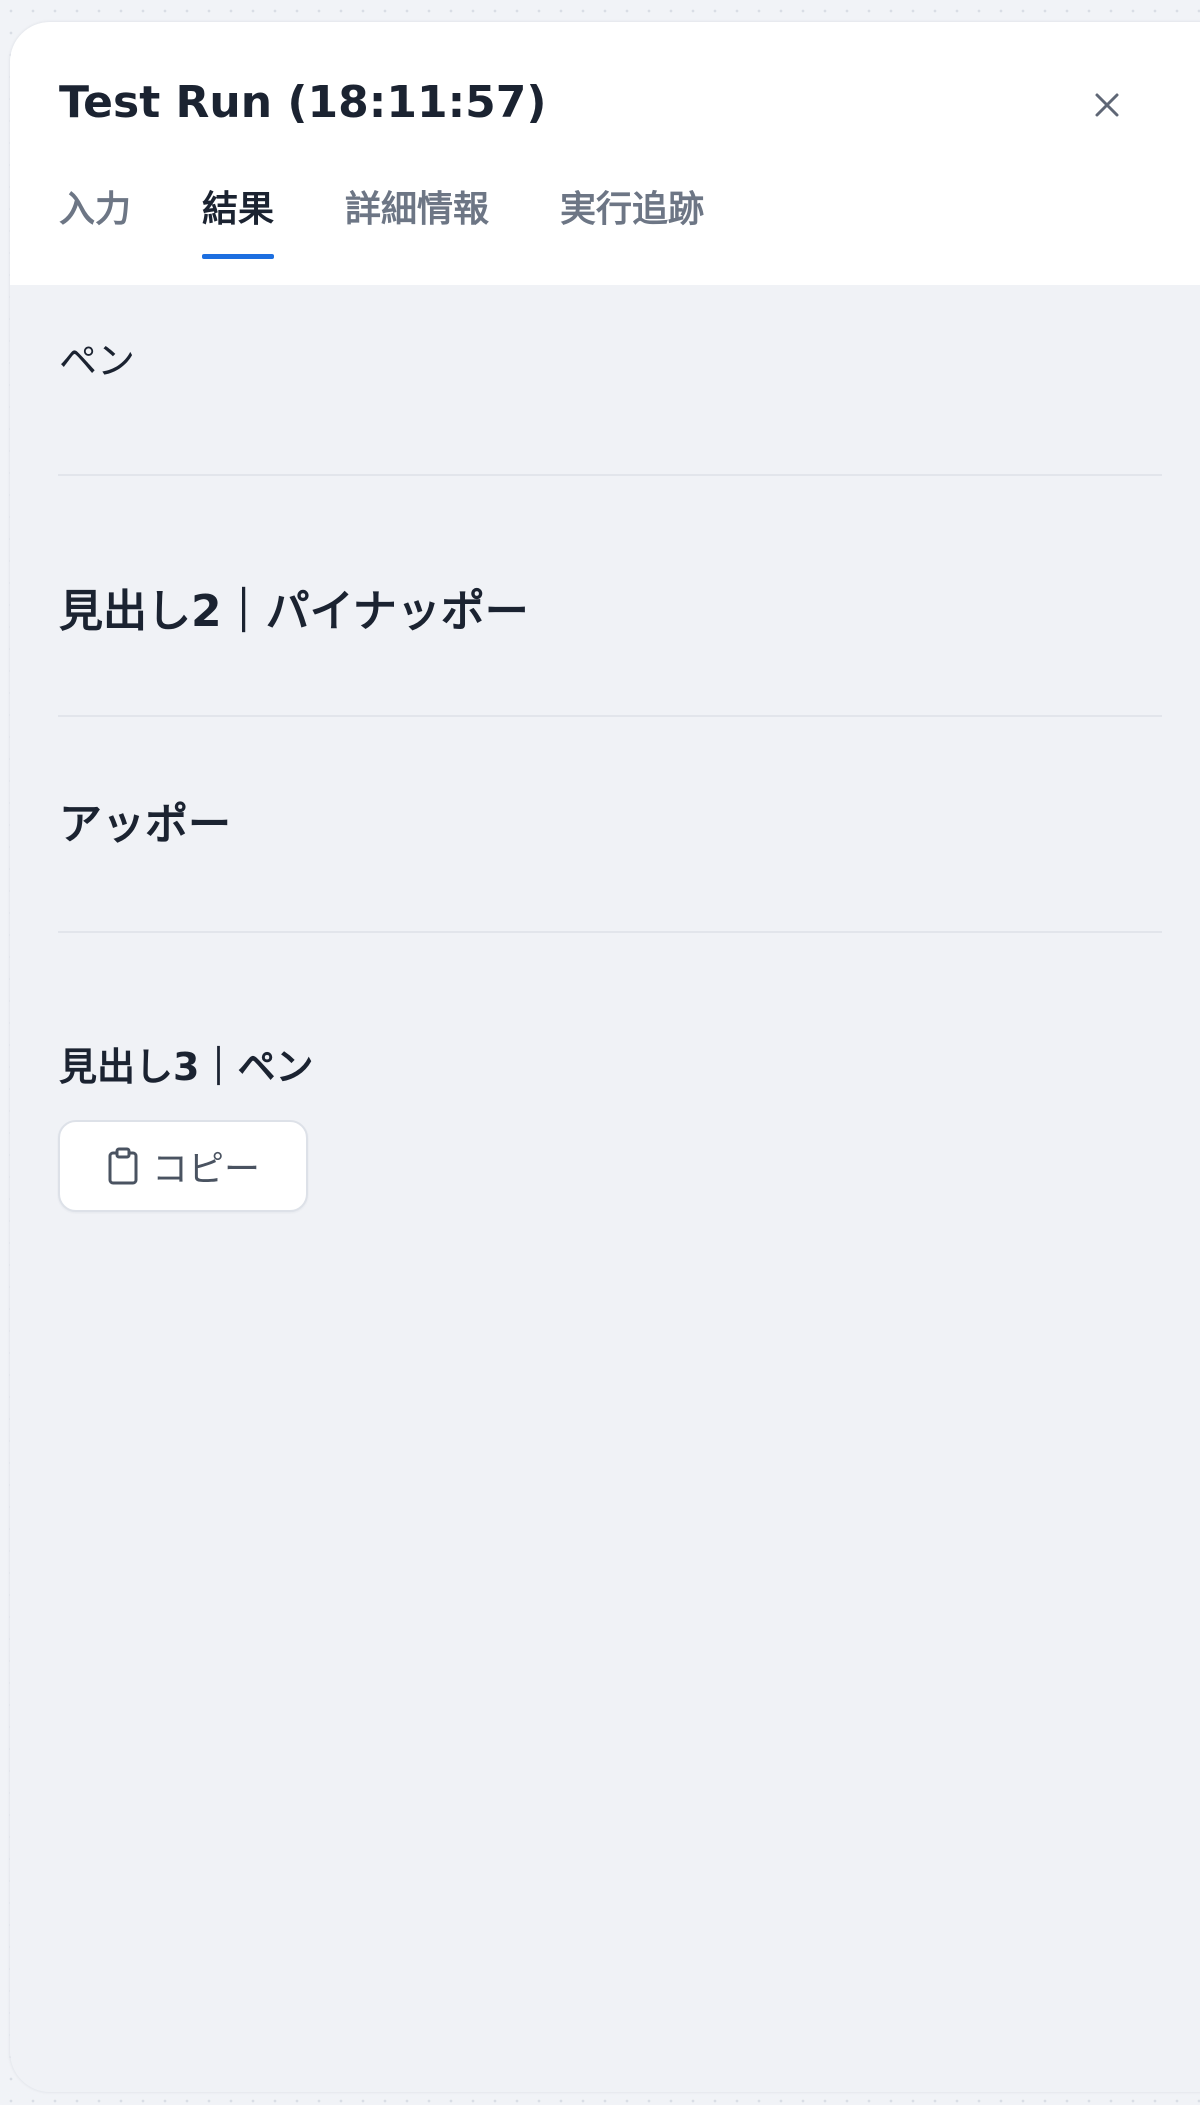 This screenshot has width=1200, height=2105. I want to click on result-paragraph: ペン, so click(97, 361).